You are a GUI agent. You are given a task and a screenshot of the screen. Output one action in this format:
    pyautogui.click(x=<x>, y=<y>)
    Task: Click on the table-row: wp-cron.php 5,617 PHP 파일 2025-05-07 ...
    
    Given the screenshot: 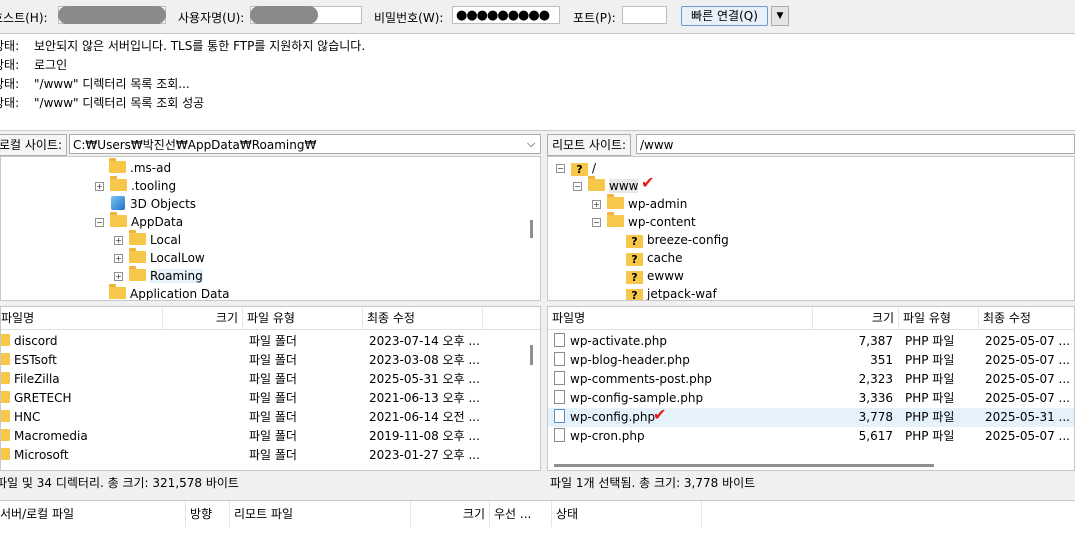 What is the action you would take?
    pyautogui.click(x=811, y=436)
    